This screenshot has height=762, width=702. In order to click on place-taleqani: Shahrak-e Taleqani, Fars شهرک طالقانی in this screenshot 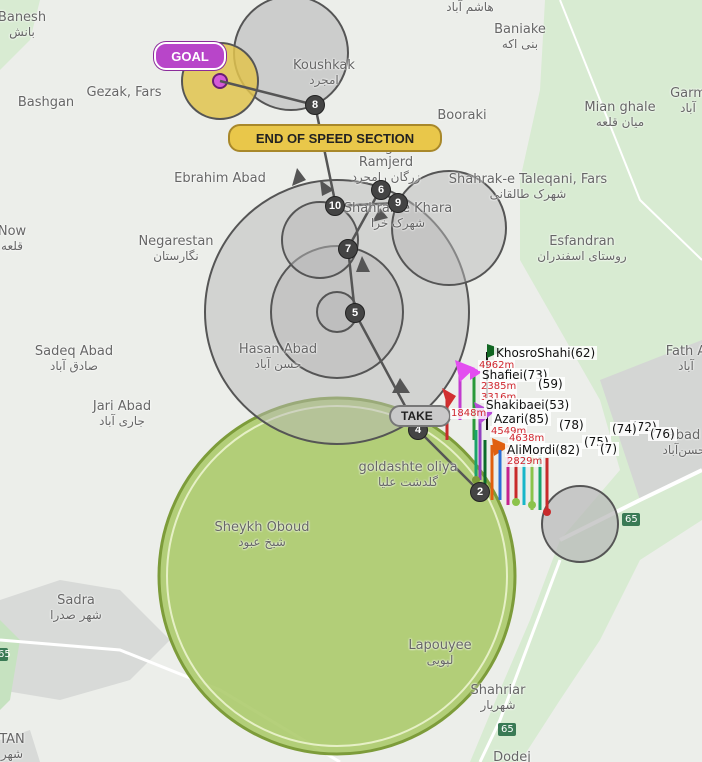, I will do `click(528, 186)`.